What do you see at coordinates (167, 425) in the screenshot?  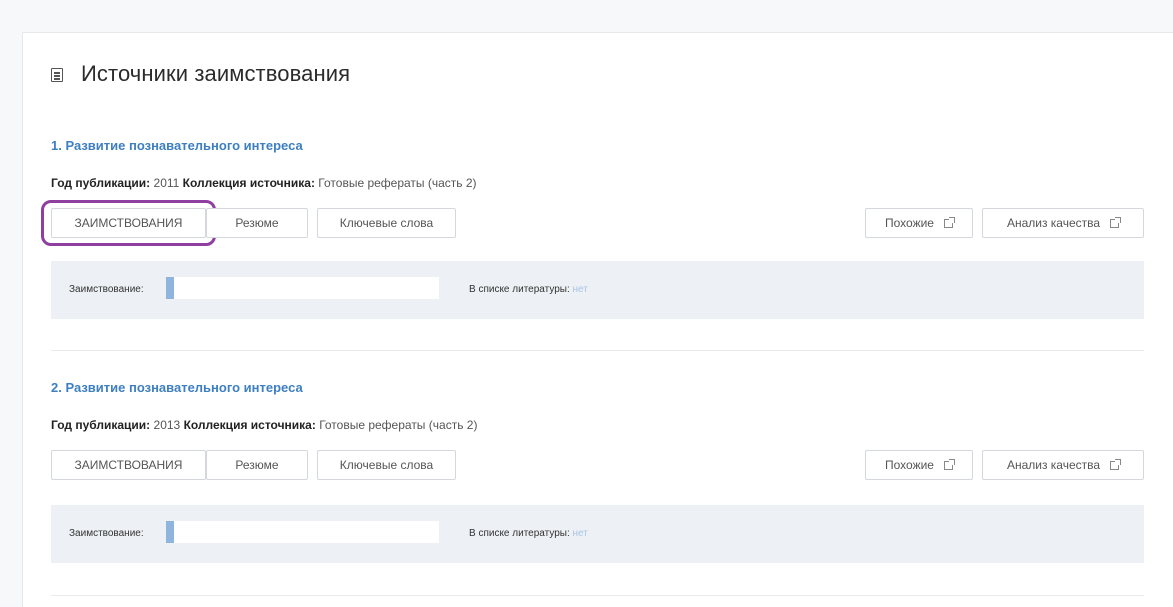 I see `year-value: 2013` at bounding box center [167, 425].